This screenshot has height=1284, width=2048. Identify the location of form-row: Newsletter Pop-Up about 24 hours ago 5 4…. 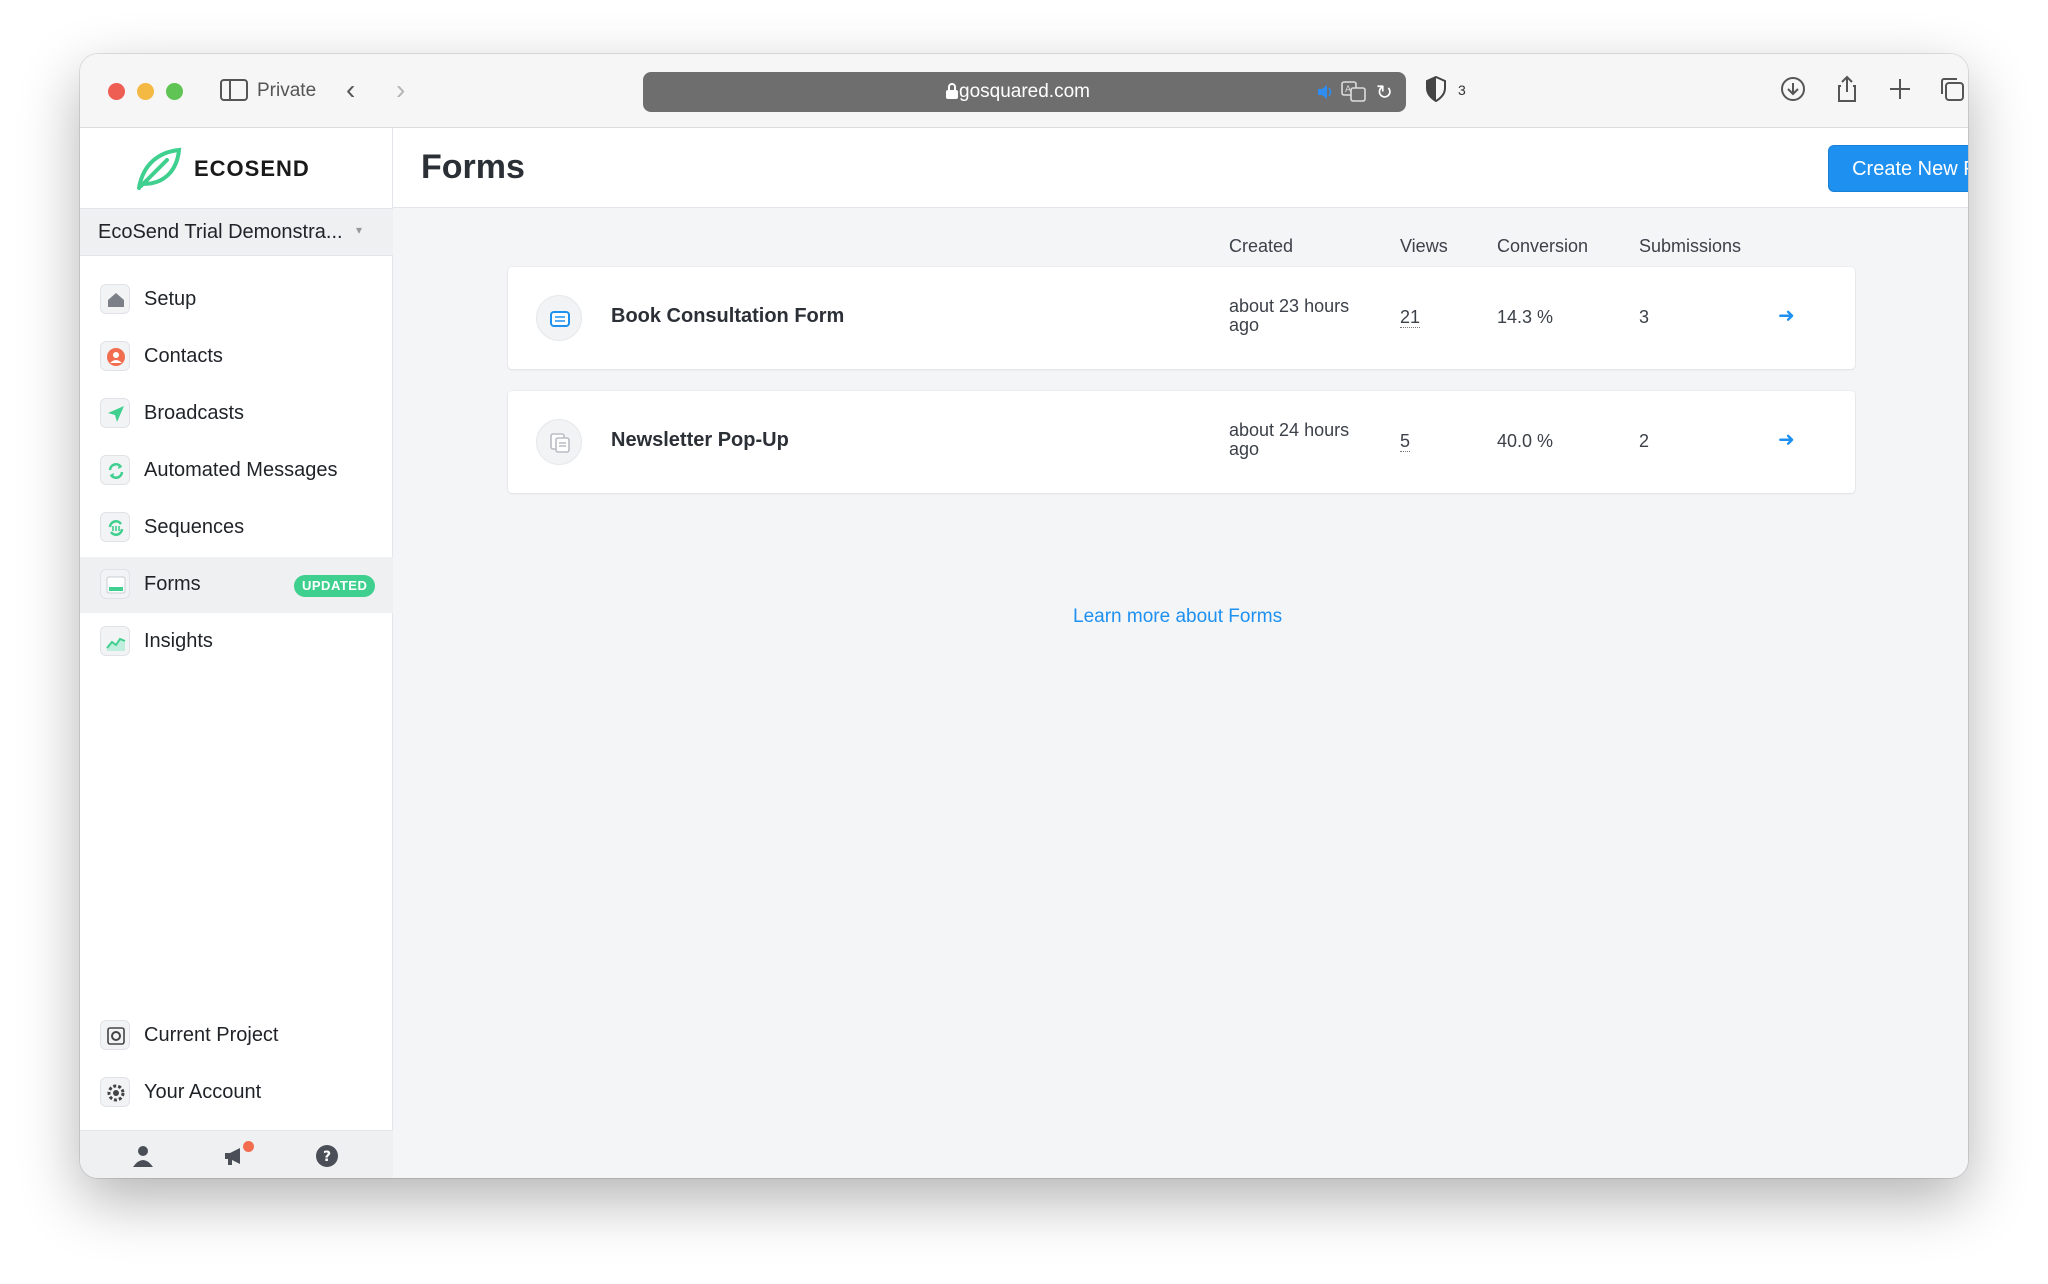
(1181, 442).